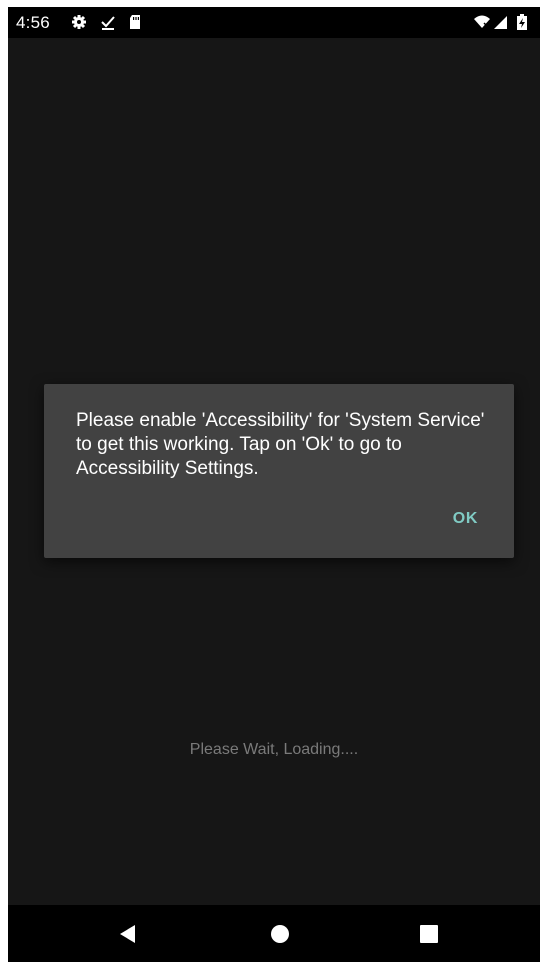 The width and height of the screenshot is (540, 962). What do you see at coordinates (79, 22) in the screenshot?
I see `settings-gear-icon` at bounding box center [79, 22].